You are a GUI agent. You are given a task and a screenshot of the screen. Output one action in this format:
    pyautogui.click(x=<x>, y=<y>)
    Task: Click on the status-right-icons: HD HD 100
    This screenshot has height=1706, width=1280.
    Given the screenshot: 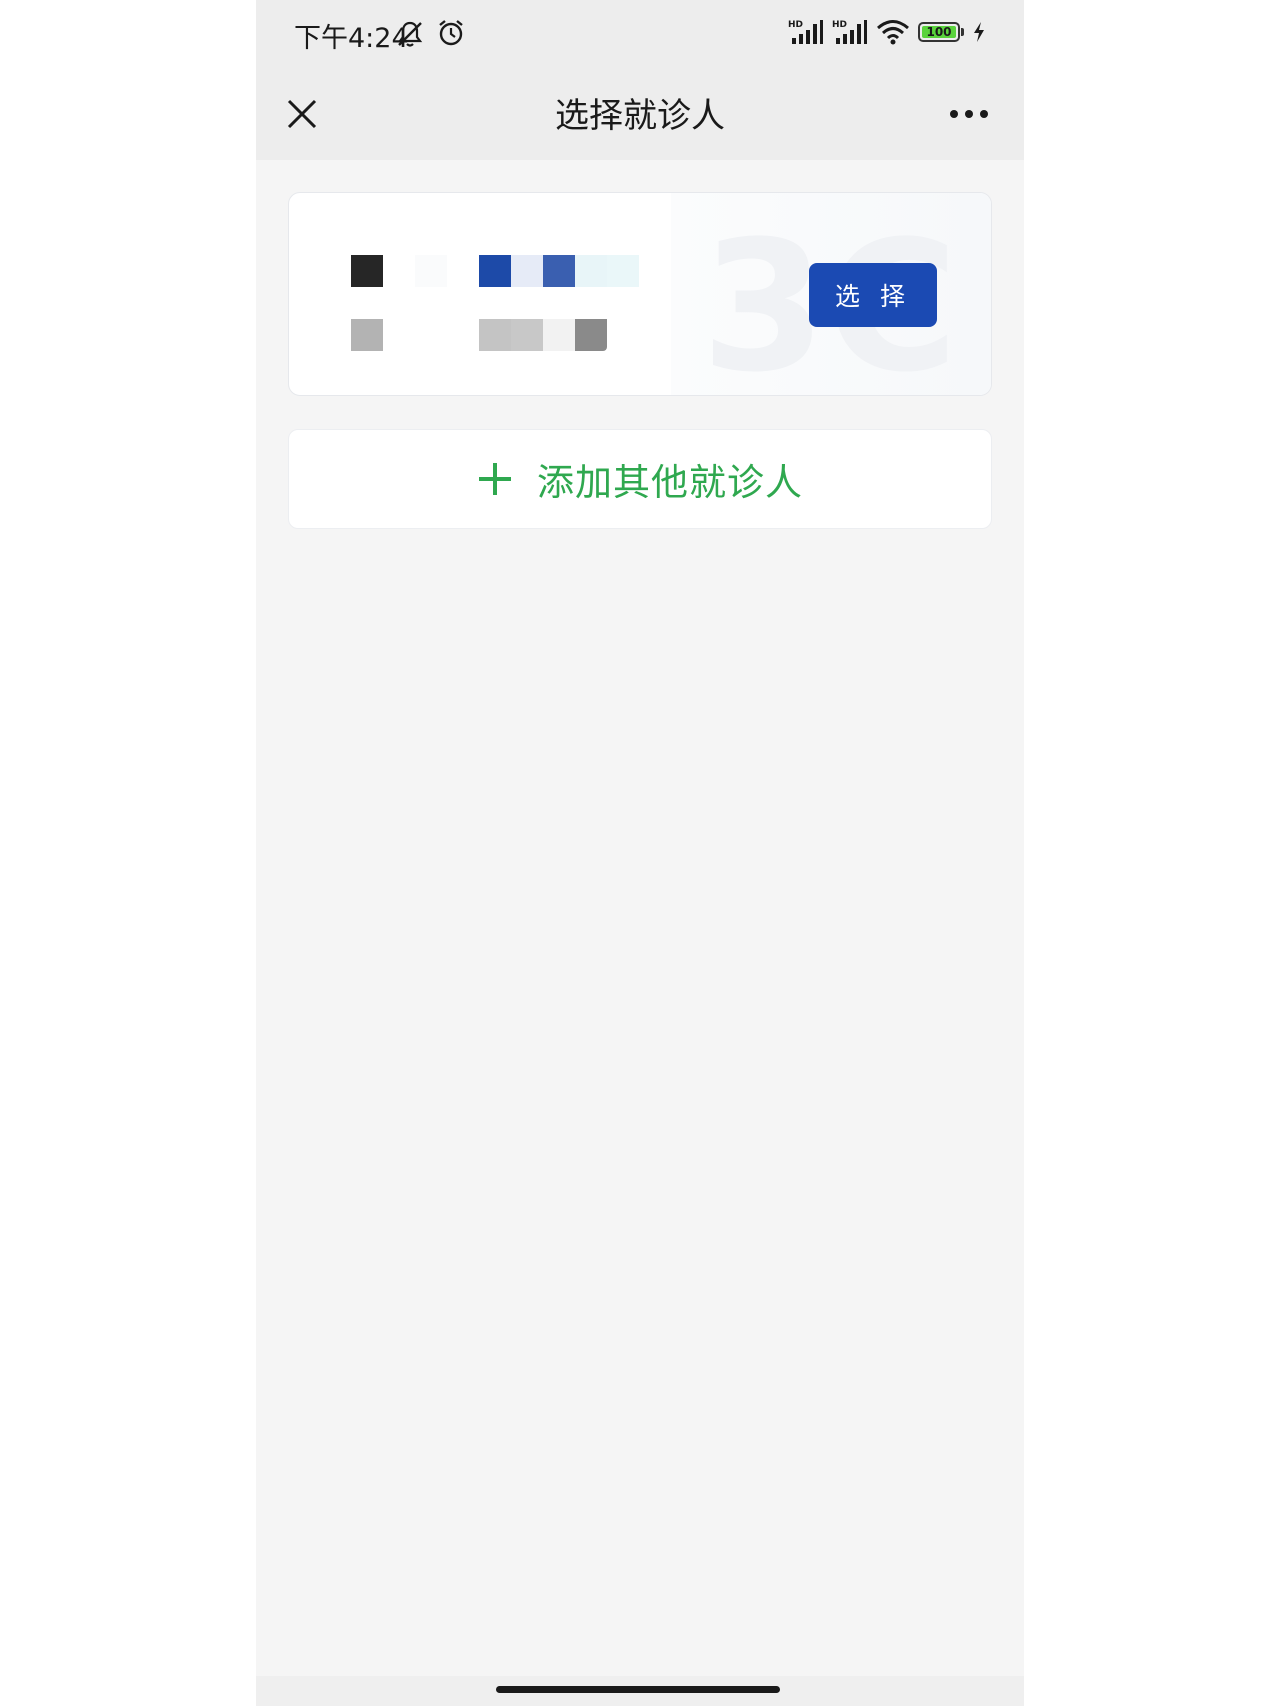 What is the action you would take?
    pyautogui.click(x=887, y=32)
    